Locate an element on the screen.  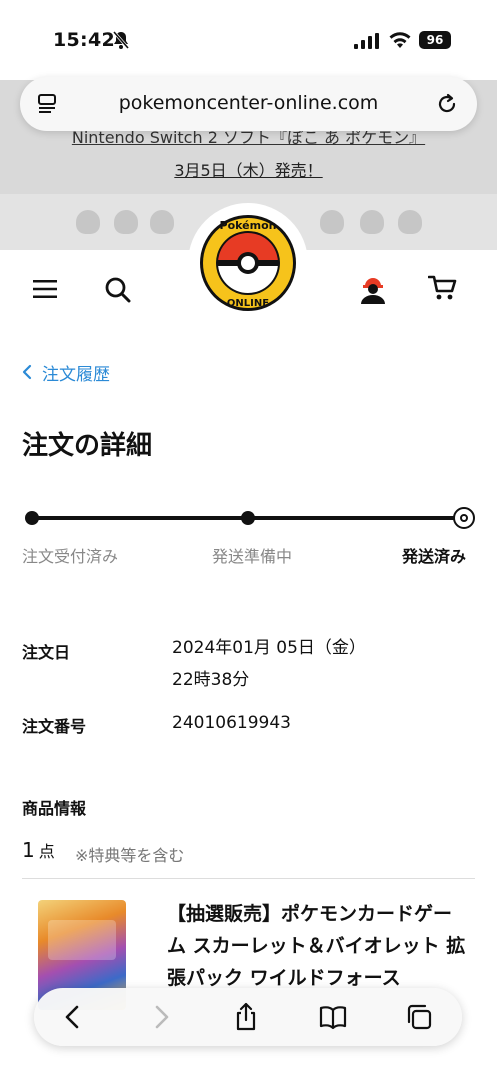
cart-icon is located at coordinates (443, 288).